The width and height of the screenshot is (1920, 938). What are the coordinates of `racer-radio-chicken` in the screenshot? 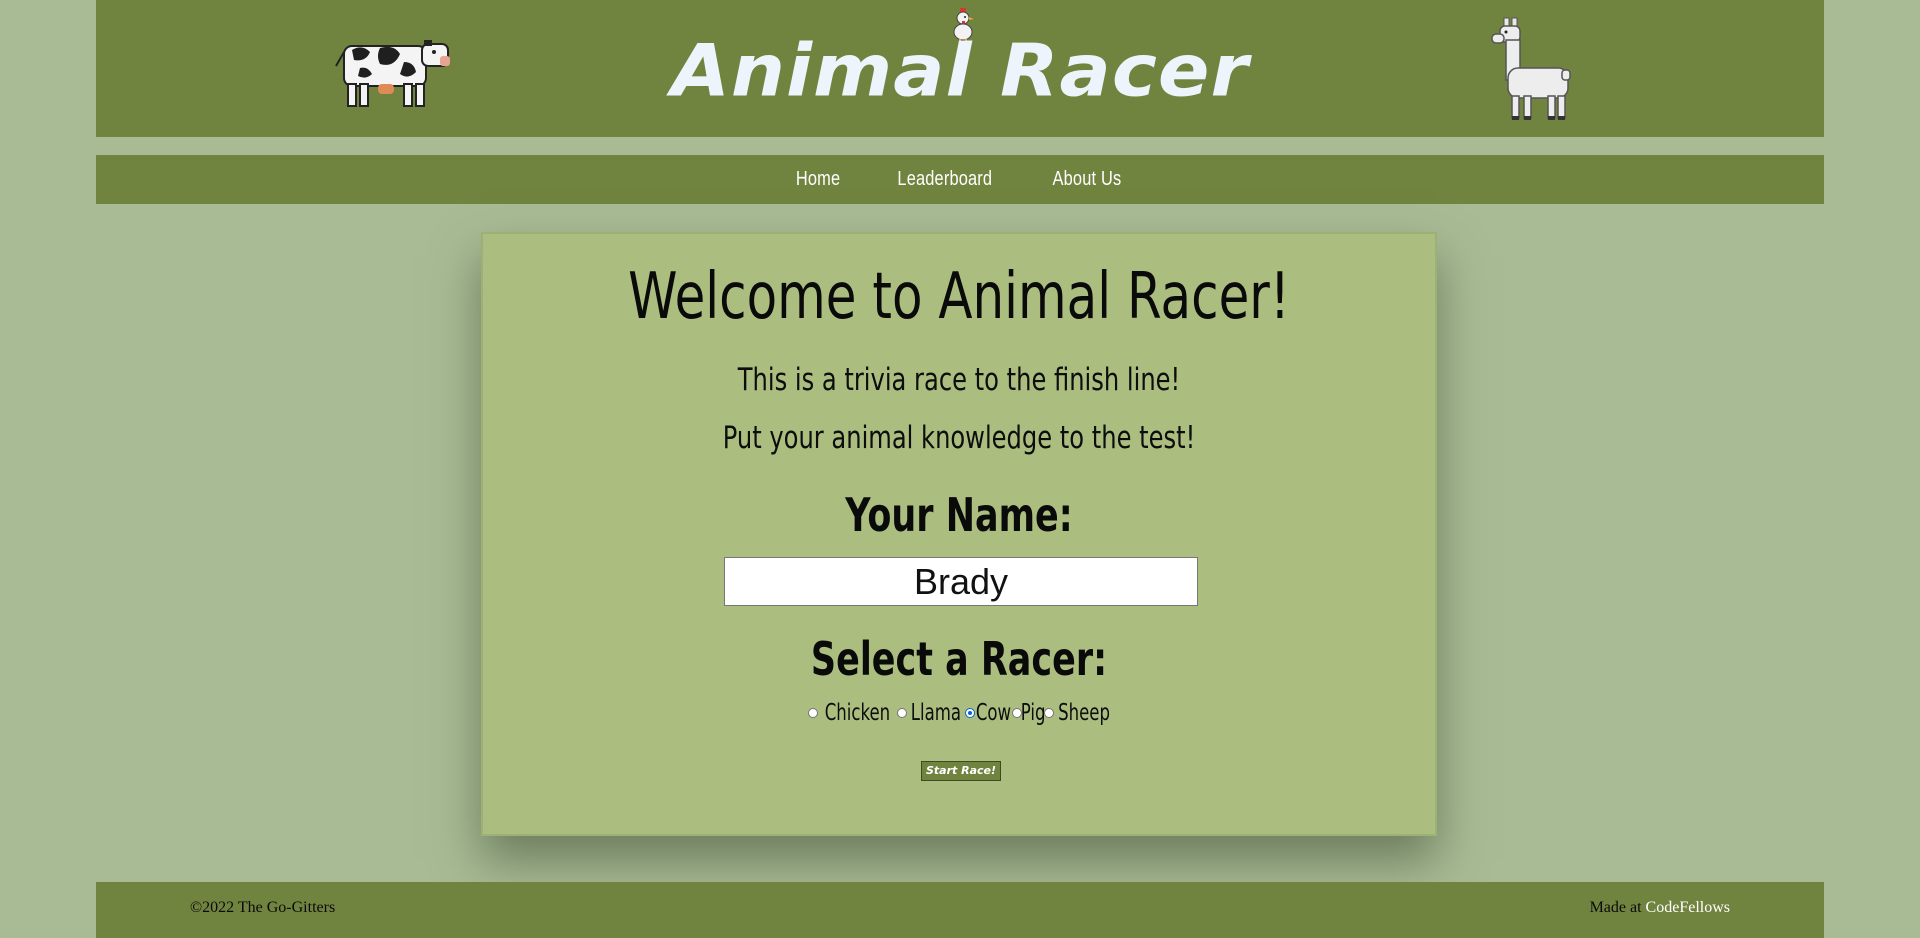 It's located at (812, 713).